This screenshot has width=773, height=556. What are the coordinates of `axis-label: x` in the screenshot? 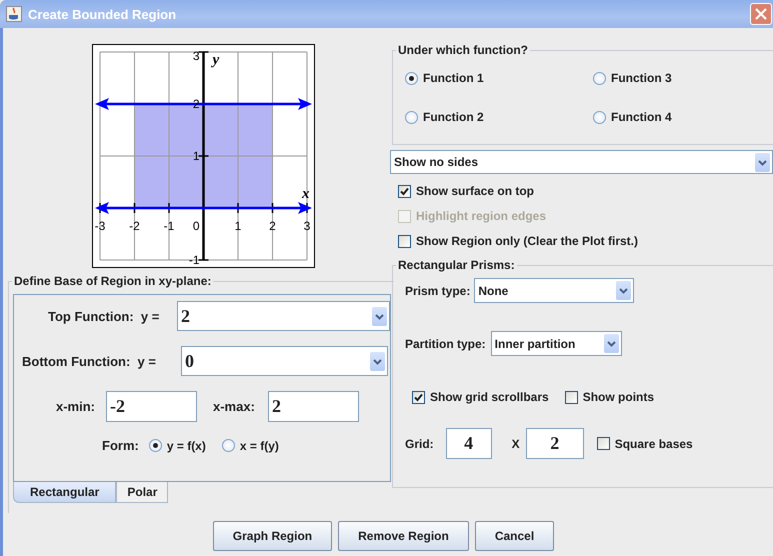 It's located at (306, 194).